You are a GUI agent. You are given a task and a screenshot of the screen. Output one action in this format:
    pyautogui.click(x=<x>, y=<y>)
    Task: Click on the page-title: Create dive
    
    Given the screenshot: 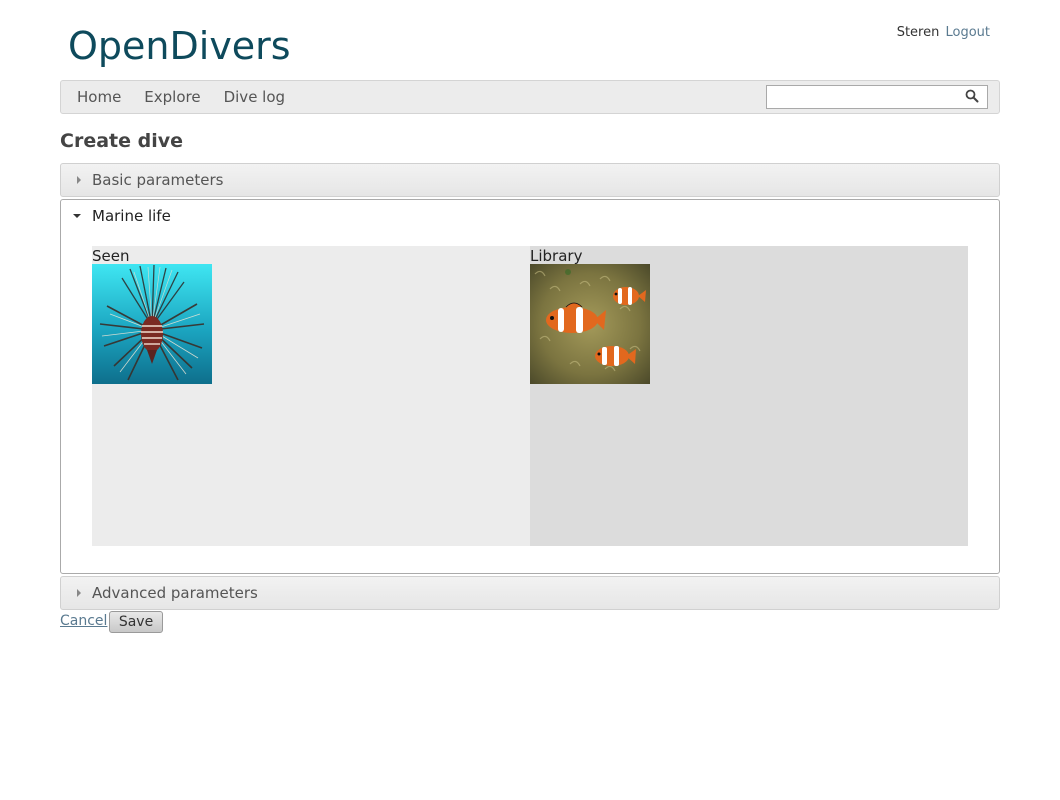 What is the action you would take?
    pyautogui.click(x=121, y=141)
    